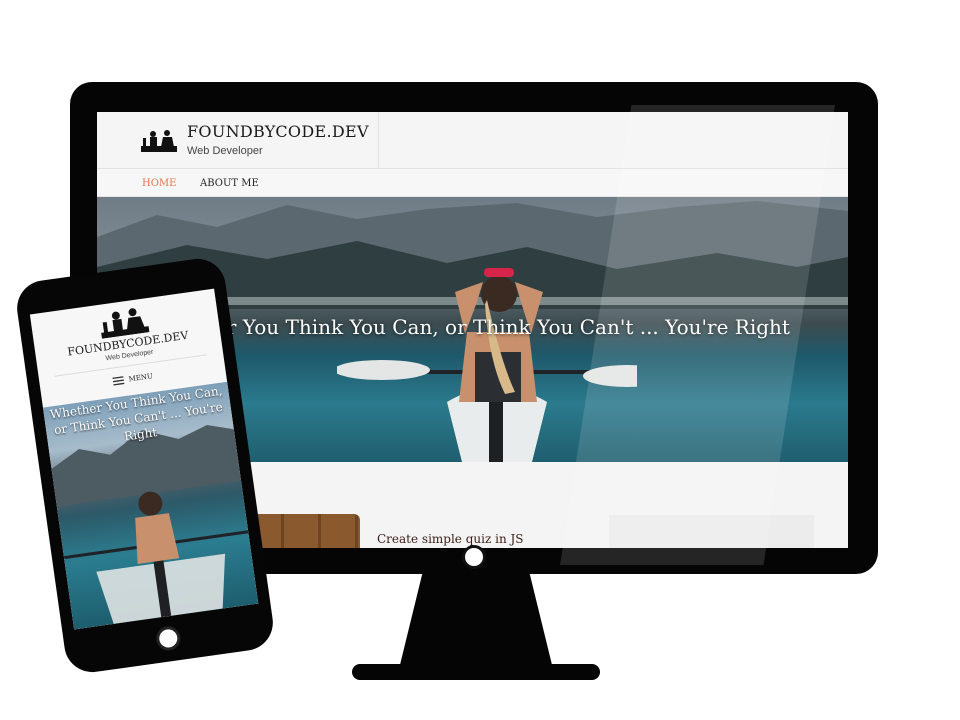  Describe the element at coordinates (159, 183) in the screenshot. I see `nav-item-home: HOME` at that location.